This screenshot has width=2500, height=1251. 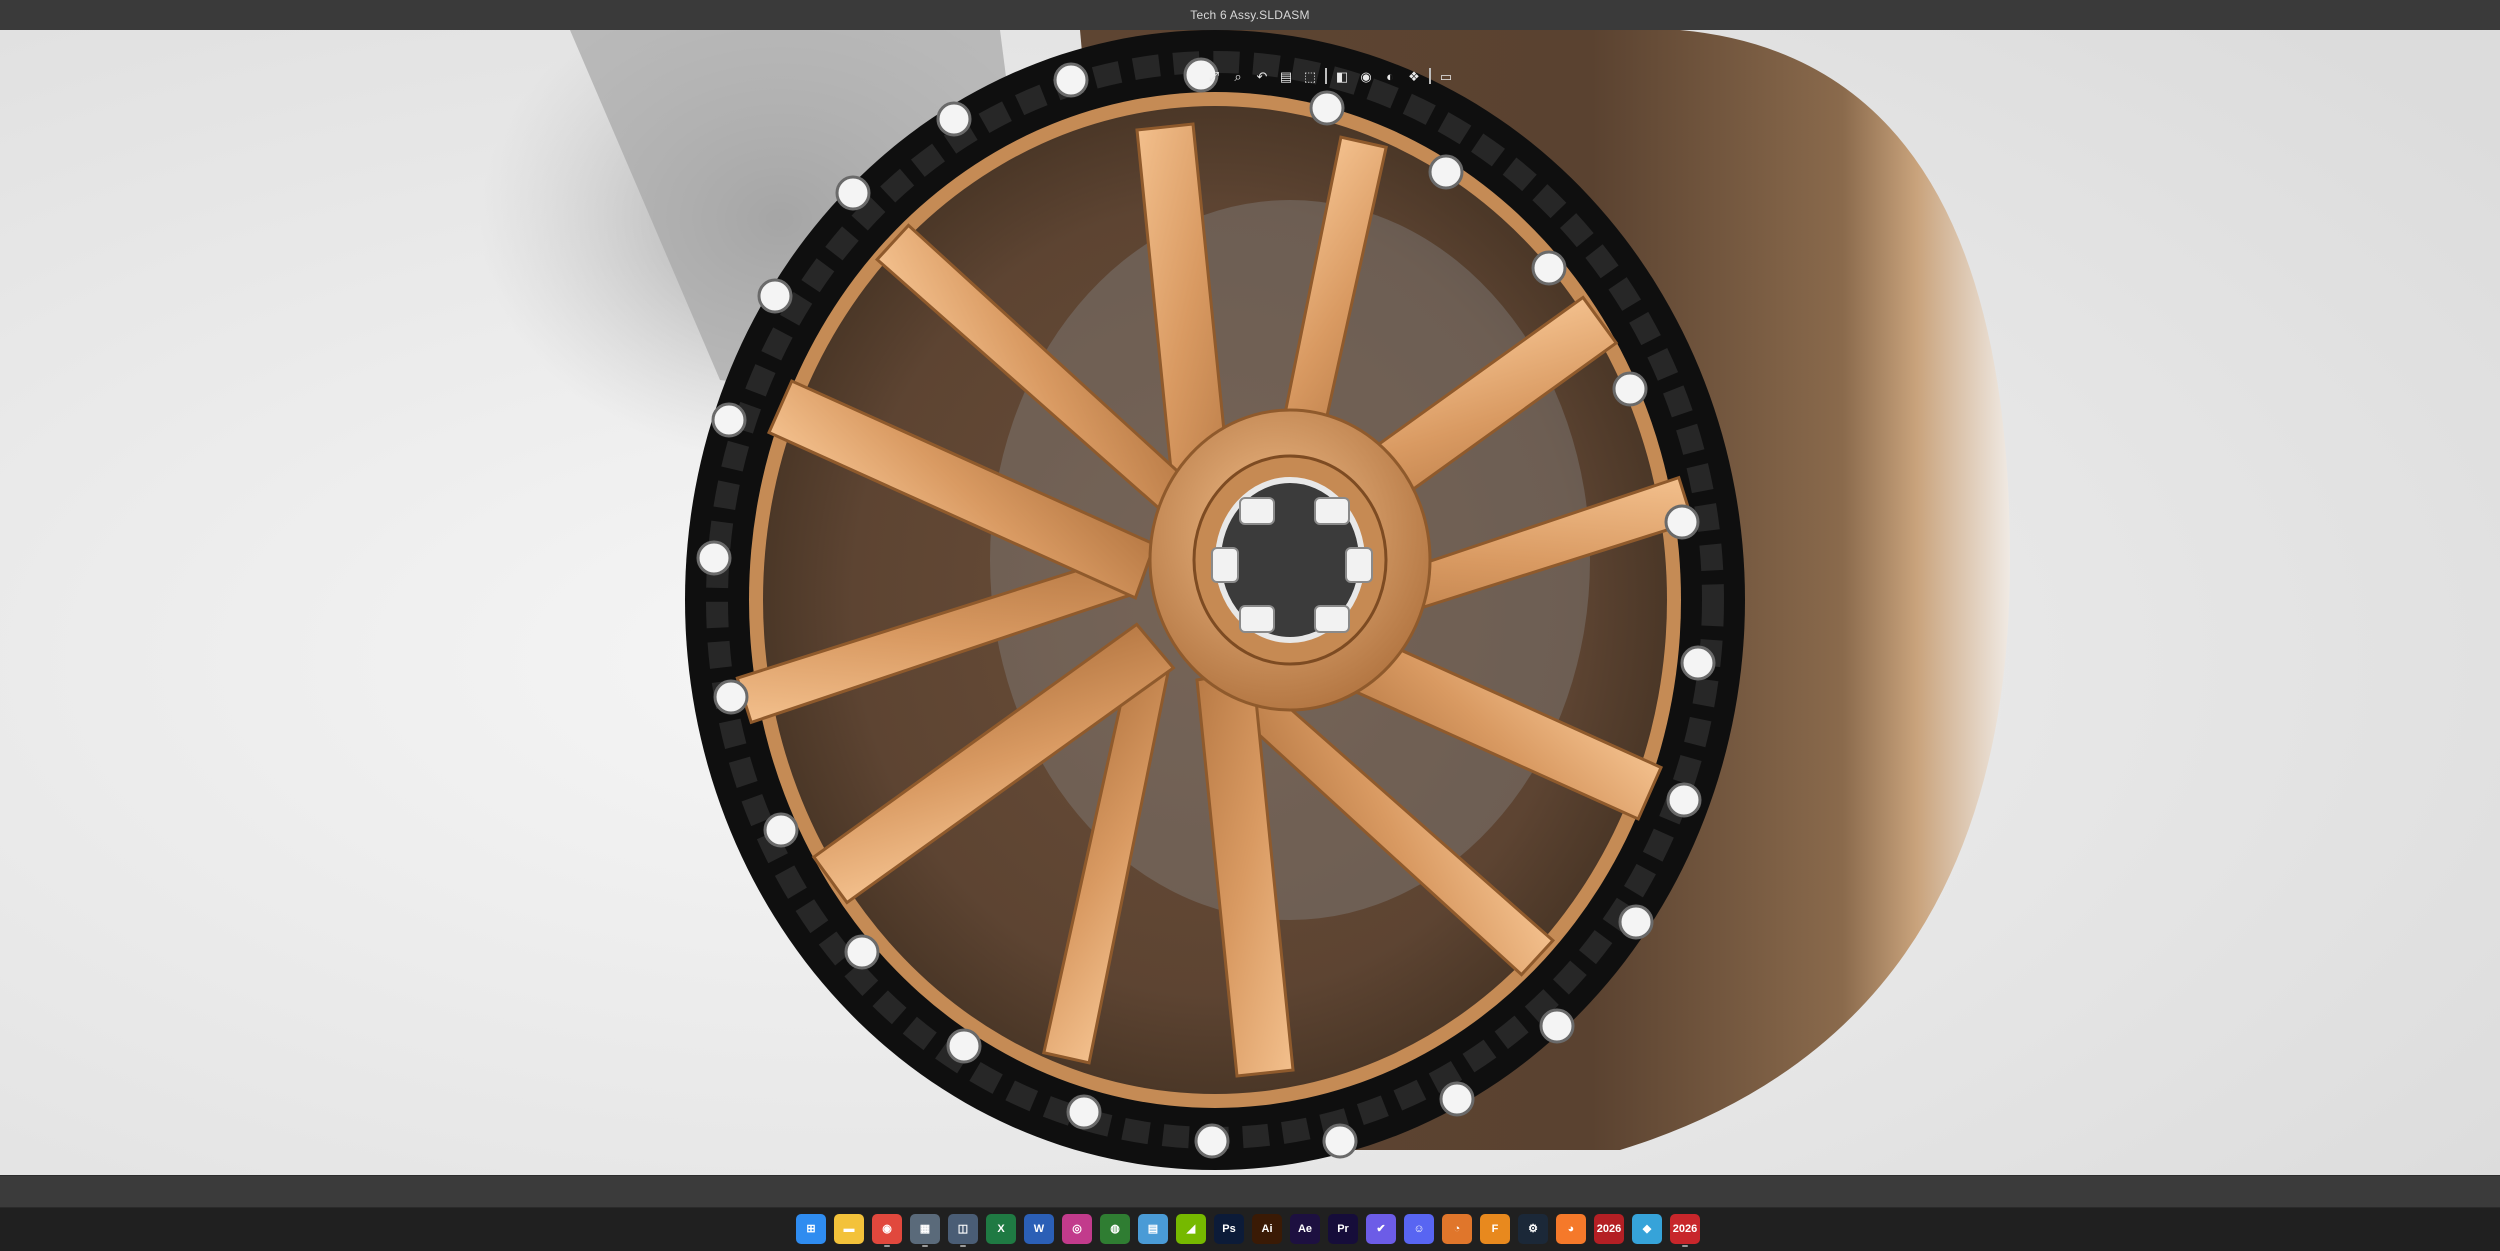 I want to click on illustrator-label: Ai, so click(x=1267, y=1228).